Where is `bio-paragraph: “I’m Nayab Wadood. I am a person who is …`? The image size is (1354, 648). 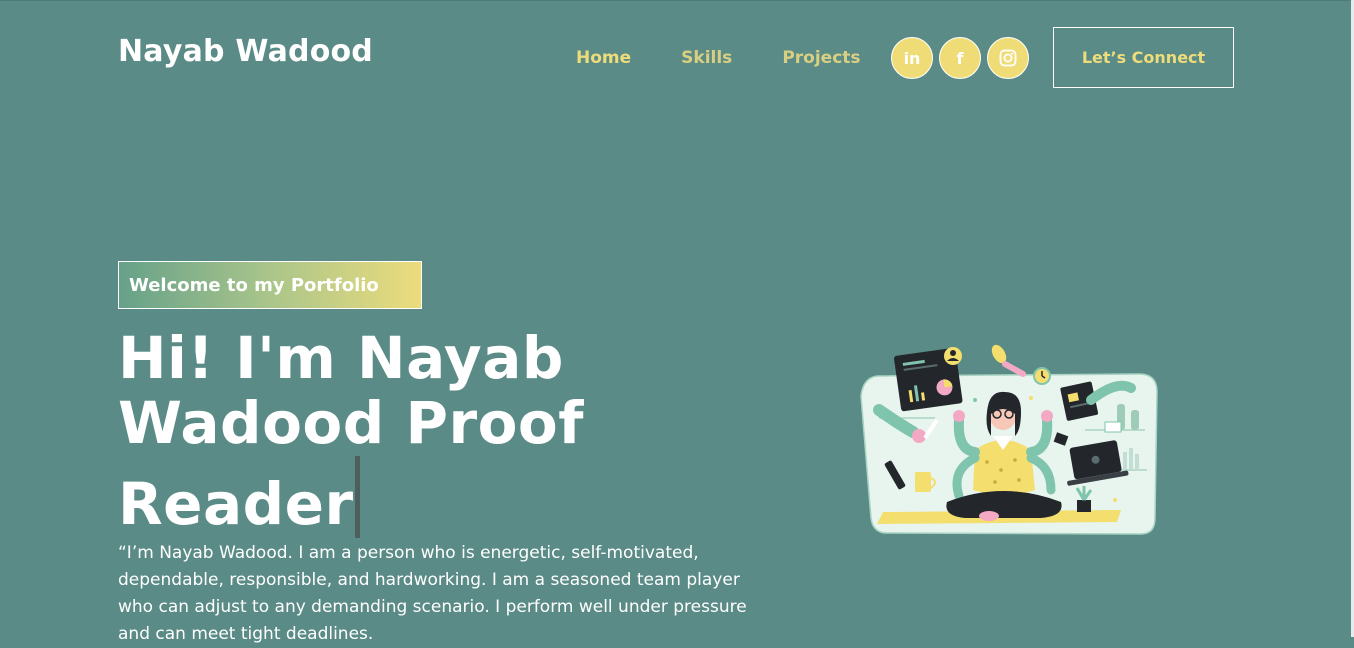
bio-paragraph: “I’m Nayab Wadood. I am a person who is … is located at coordinates (432, 593).